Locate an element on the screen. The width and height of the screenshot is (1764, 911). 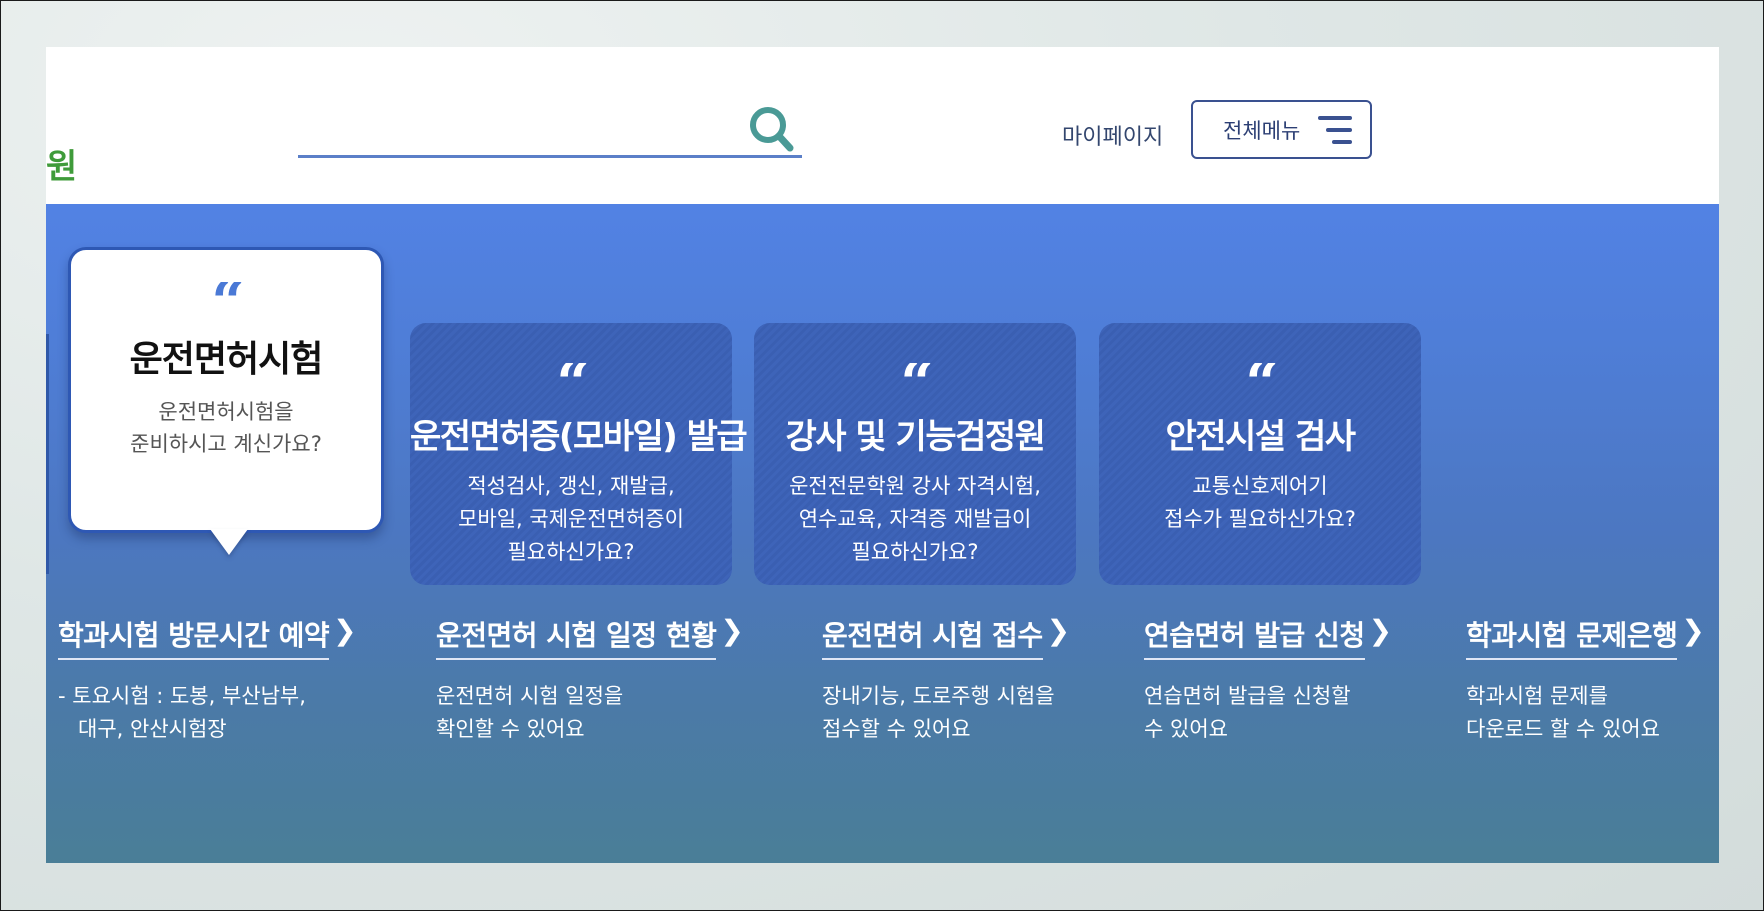
card-title: 운전면허시험 is located at coordinates (226, 359).